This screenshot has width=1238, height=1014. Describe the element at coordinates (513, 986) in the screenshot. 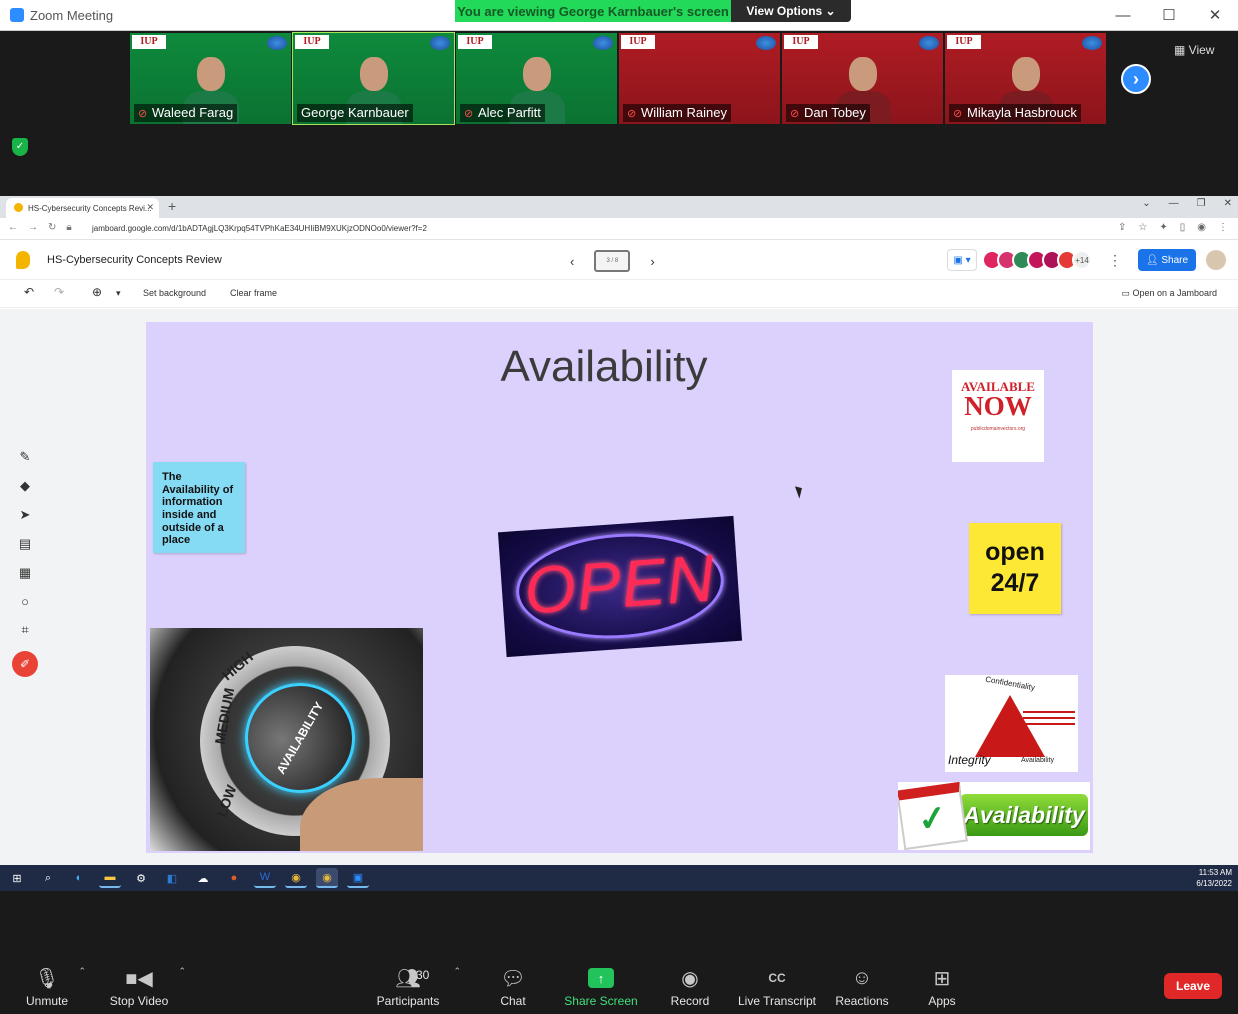

I see `chat-button: 💬︎ Chat` at that location.